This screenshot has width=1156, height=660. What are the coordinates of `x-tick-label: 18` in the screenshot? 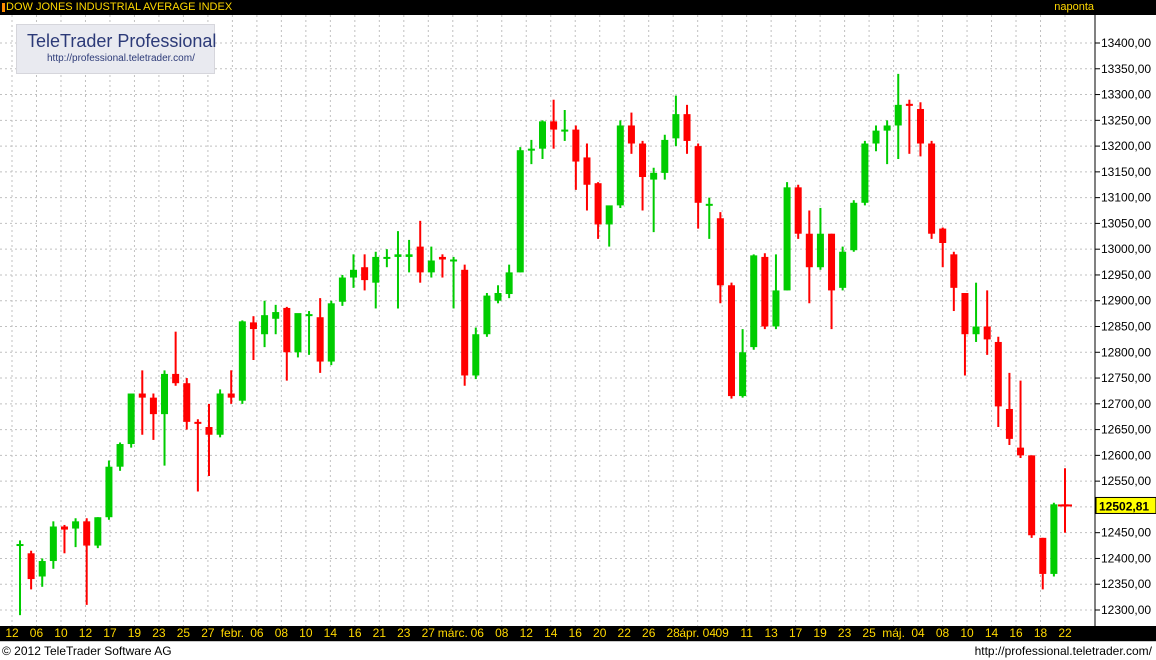 It's located at (1041, 633).